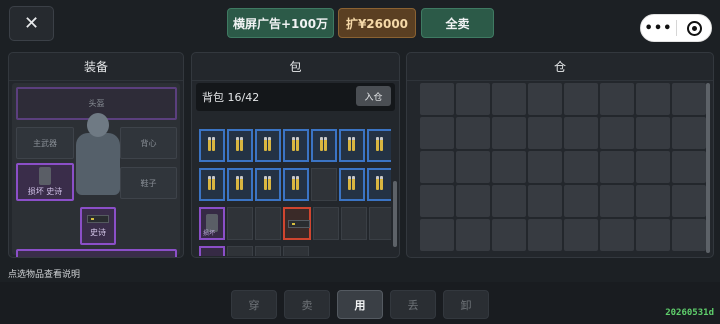 This screenshot has width=720, height=324. What do you see at coordinates (295, 97) in the screenshot?
I see `bag-header: 背包 16/42 入仓` at bounding box center [295, 97].